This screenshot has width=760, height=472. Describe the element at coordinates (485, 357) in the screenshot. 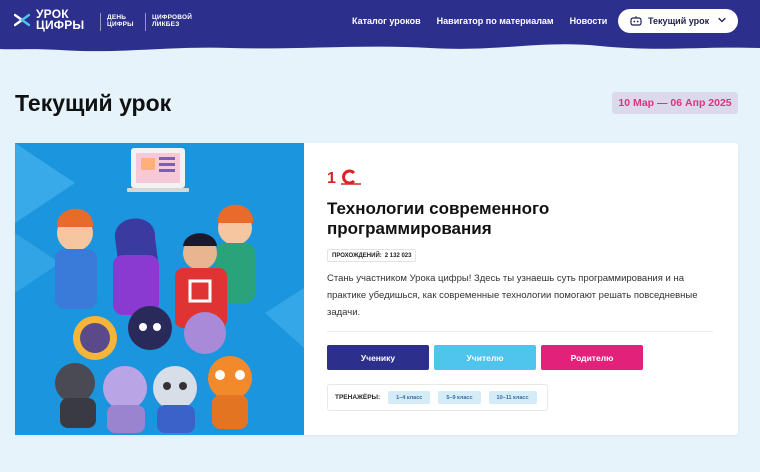

I see `teacher-button: Учителю` at that location.